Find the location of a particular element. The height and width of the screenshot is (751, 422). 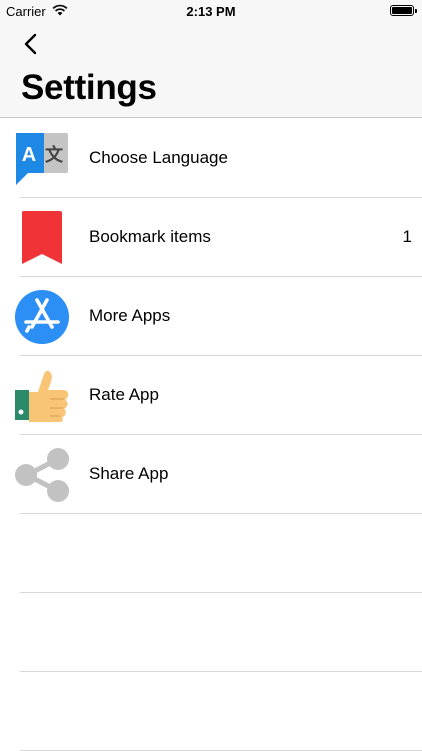

status-time: 2:13 PM is located at coordinates (211, 11).